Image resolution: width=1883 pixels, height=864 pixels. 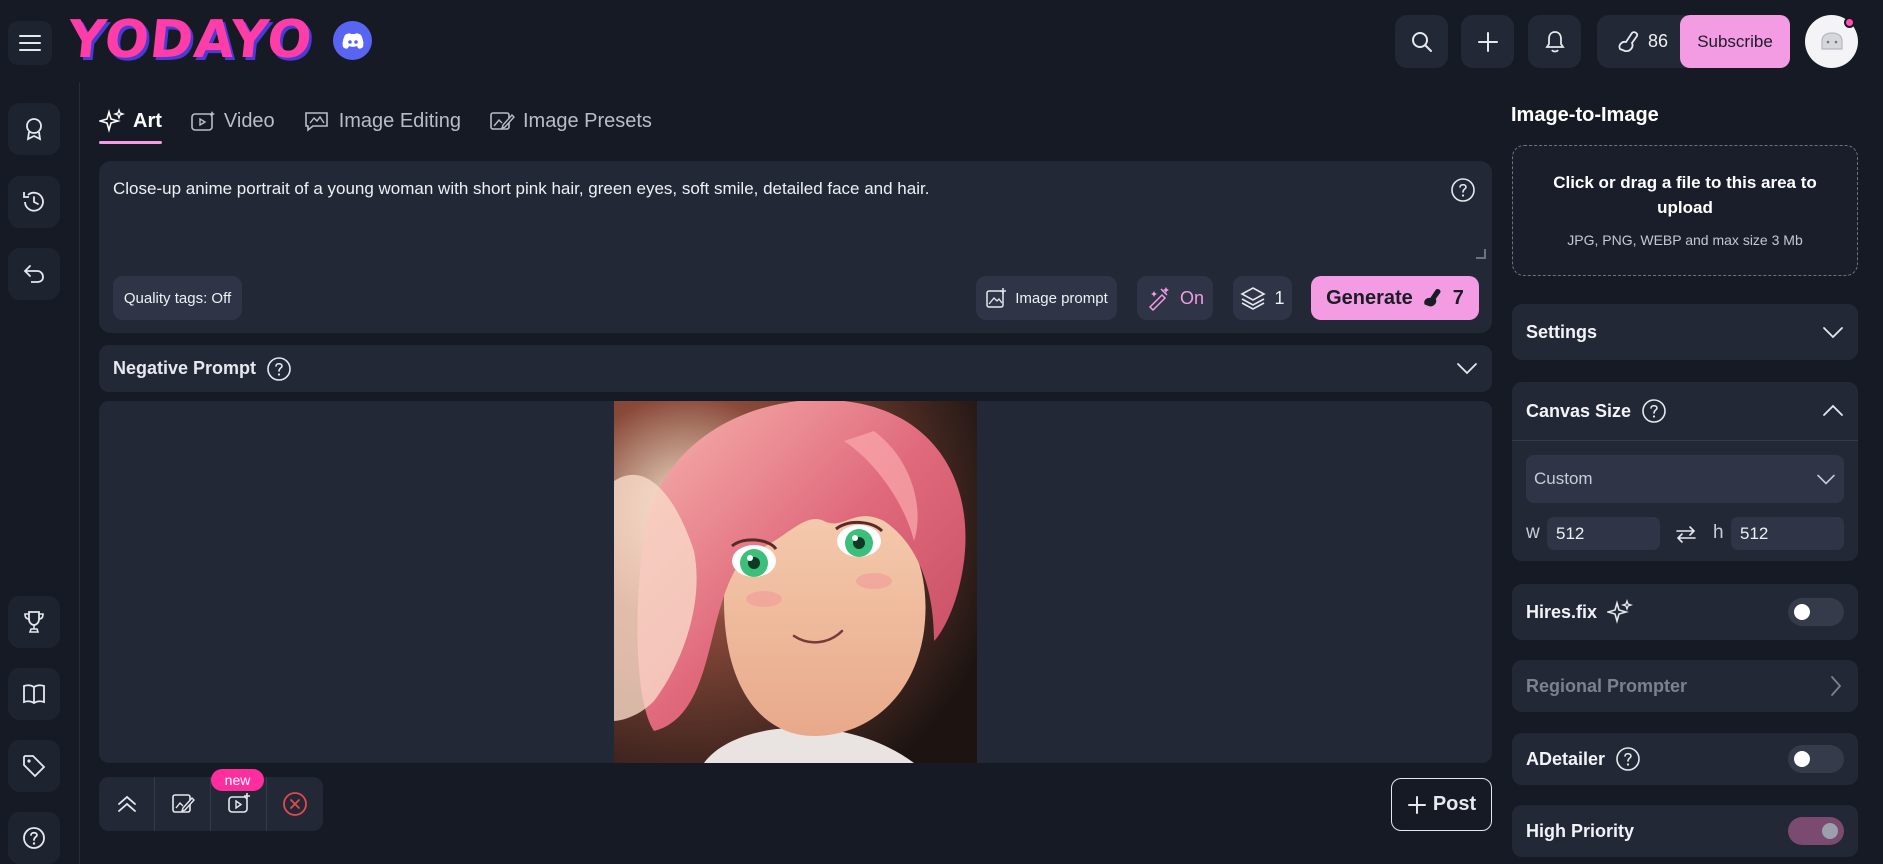 I want to click on create-button, so click(x=1487, y=41).